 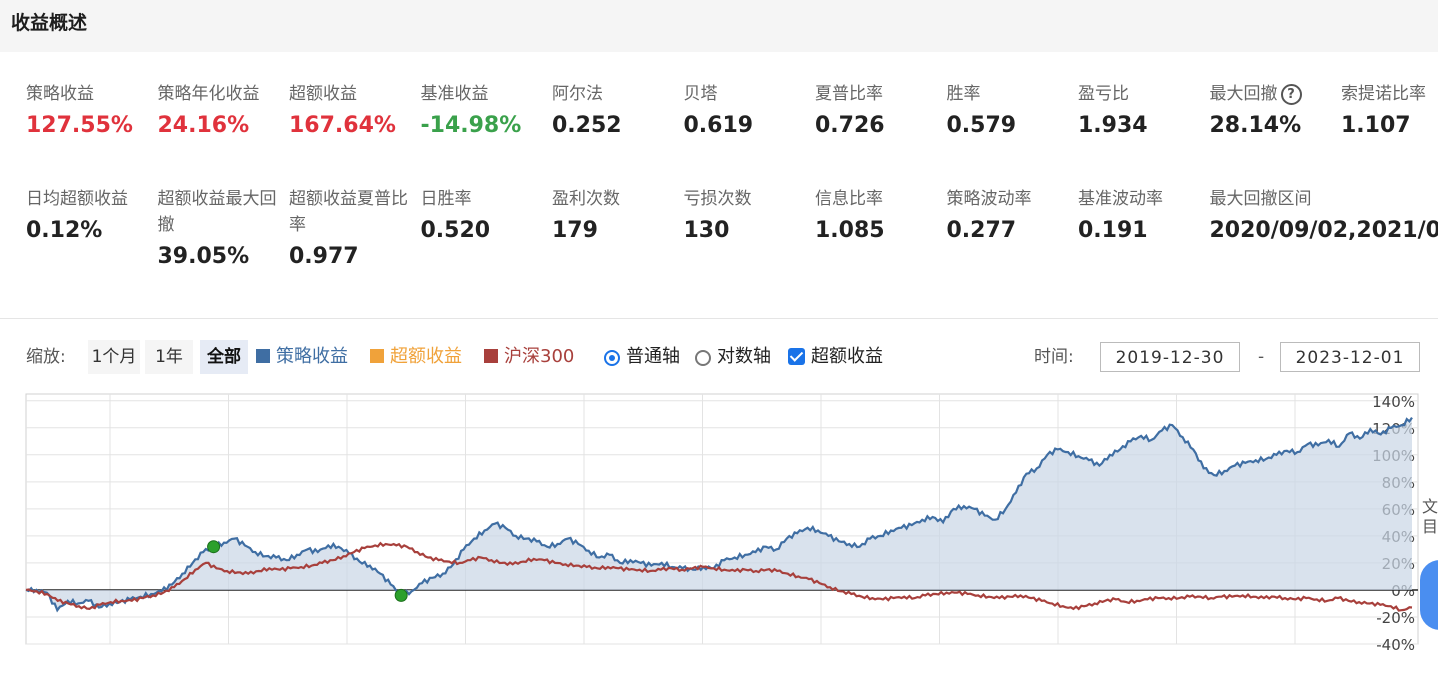 I want to click on metric-label: 基准收益, so click(x=487, y=94).